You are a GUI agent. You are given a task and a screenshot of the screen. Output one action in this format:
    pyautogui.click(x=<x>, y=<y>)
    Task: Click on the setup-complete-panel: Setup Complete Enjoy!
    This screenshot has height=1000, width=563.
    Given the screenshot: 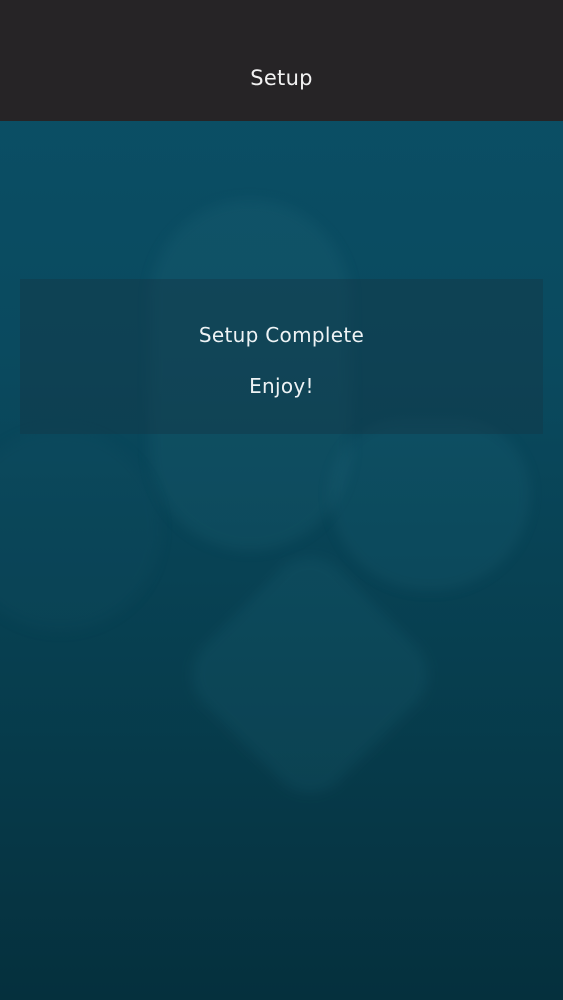 What is the action you would take?
    pyautogui.click(x=281, y=356)
    